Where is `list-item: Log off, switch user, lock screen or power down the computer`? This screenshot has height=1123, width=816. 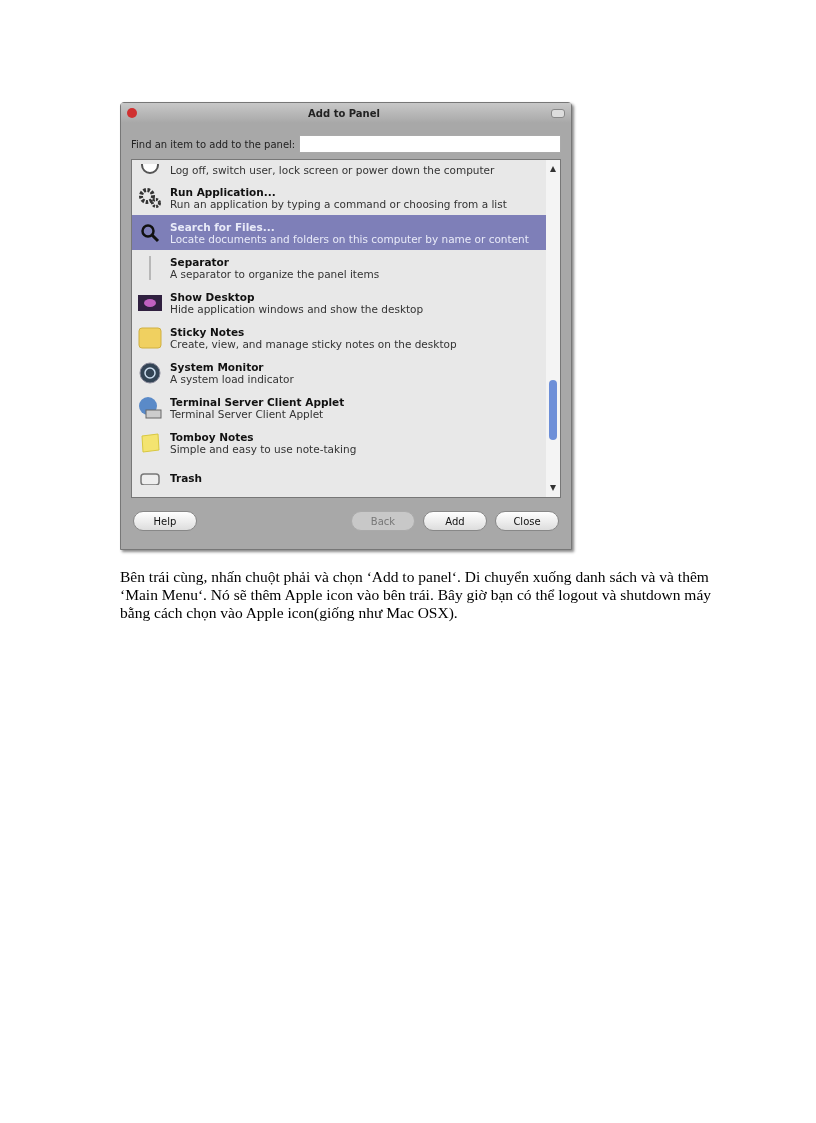 list-item: Log off, switch user, lock screen or power down the computer is located at coordinates (339, 170).